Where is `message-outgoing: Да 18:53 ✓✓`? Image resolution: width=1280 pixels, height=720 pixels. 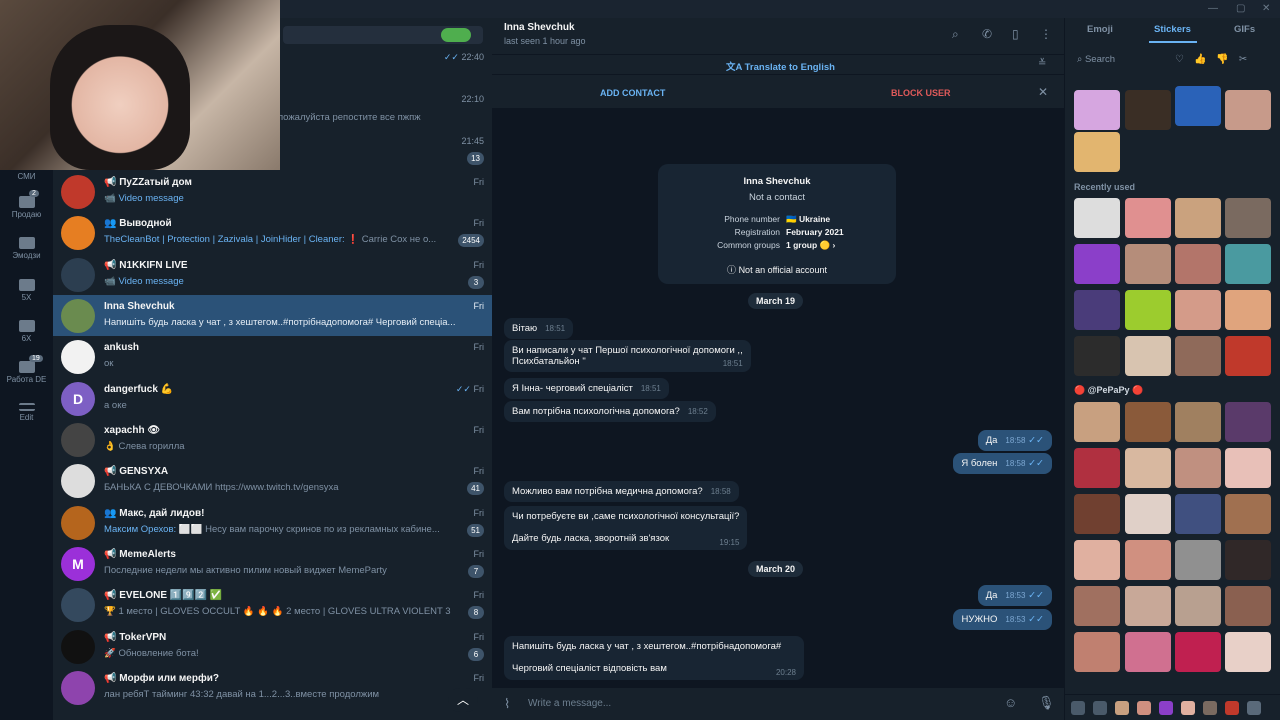
message-outgoing: Да 18:53 ✓✓ is located at coordinates (1014, 595).